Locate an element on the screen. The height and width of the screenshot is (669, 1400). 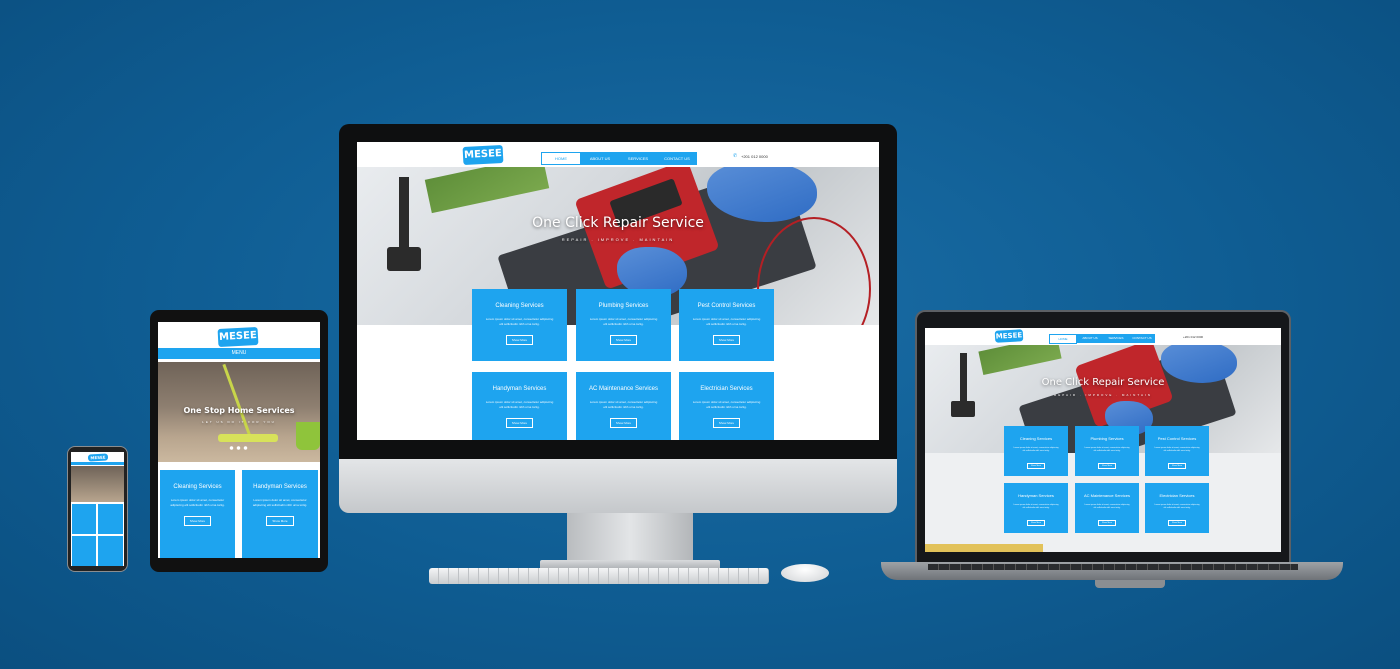
laptop-phone-number: +201 012 0000 is located at coordinates (1193, 337).